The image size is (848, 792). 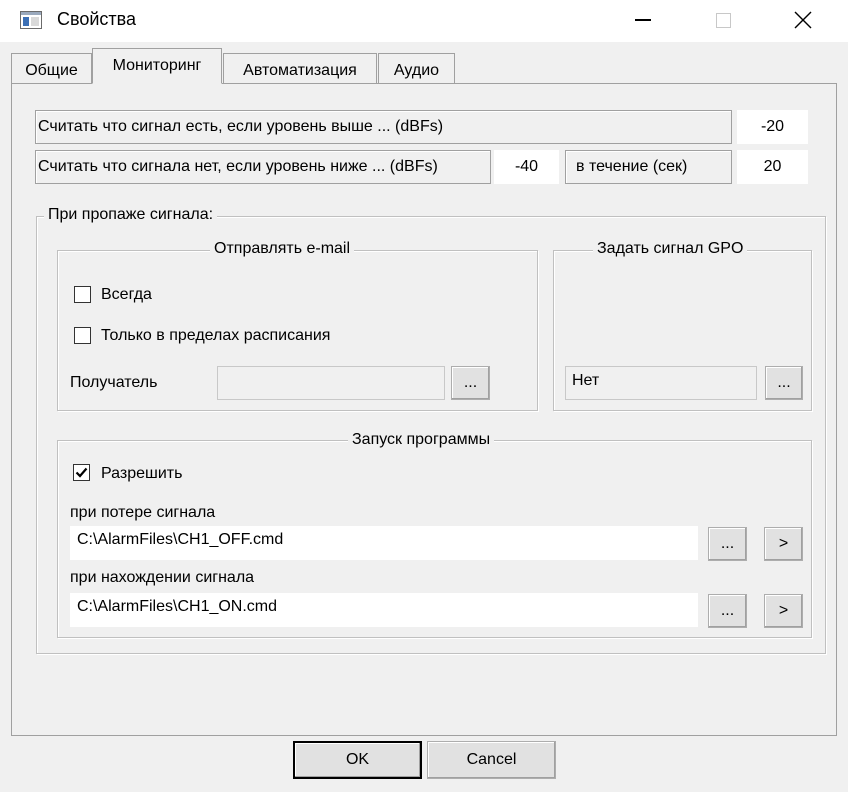 I want to click on cancel-button: Cancel, so click(x=491, y=760).